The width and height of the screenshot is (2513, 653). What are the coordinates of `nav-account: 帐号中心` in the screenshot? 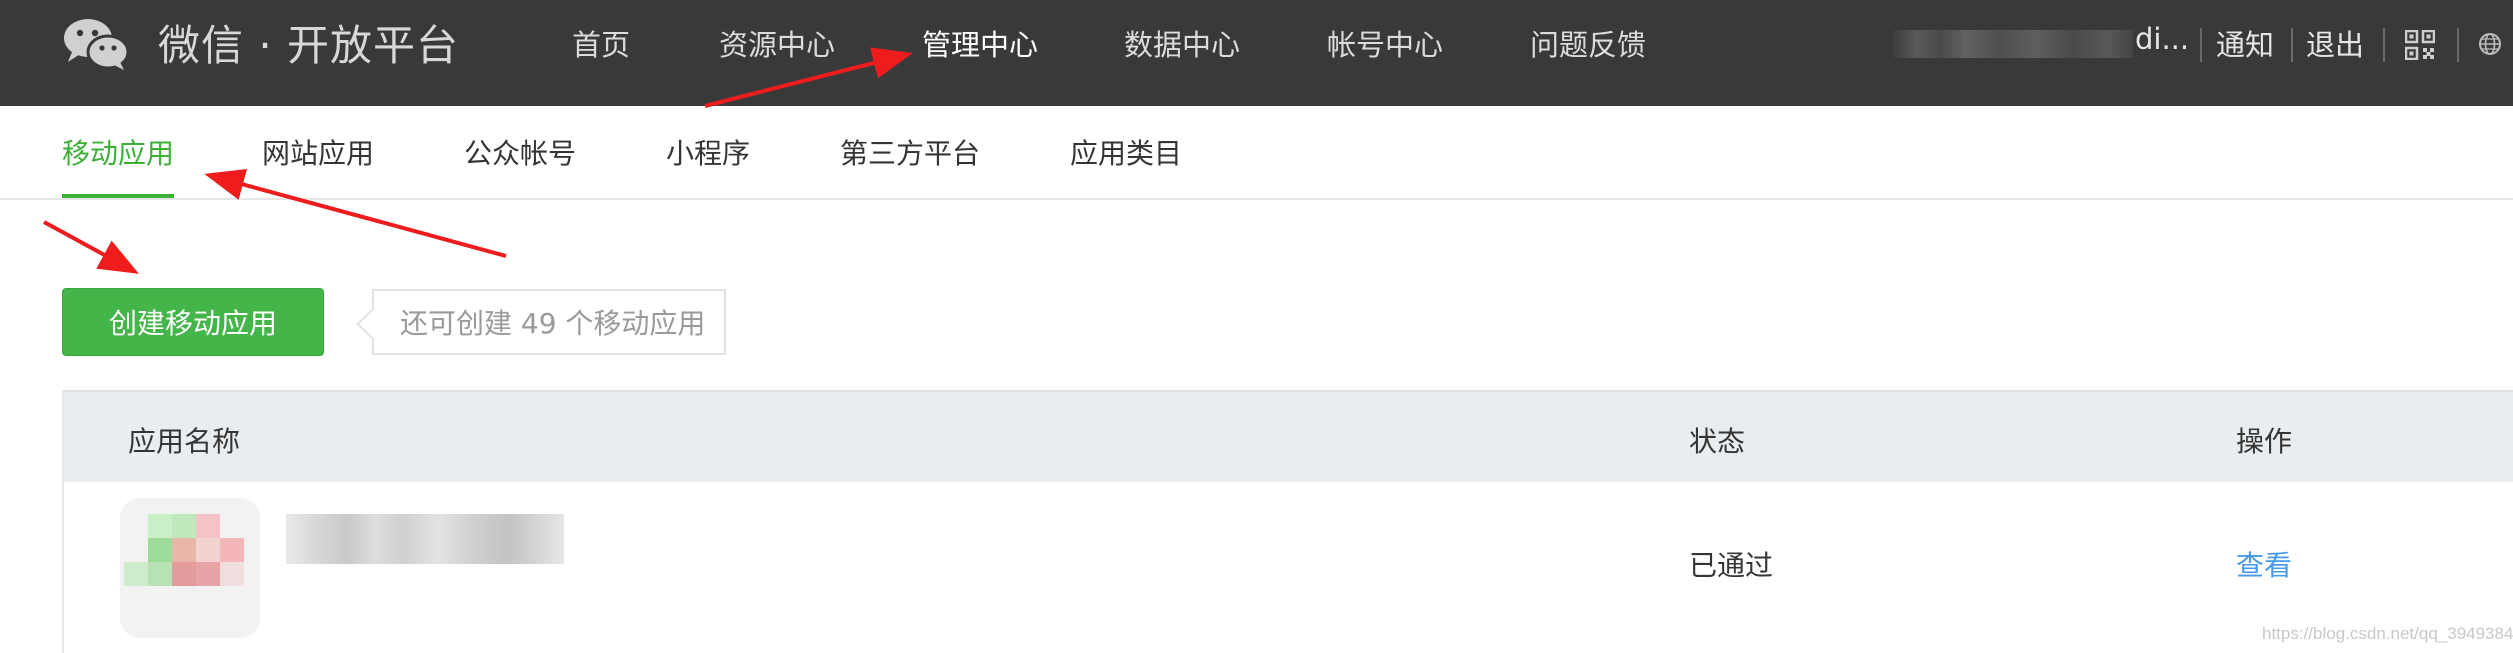 It's located at (1385, 43).